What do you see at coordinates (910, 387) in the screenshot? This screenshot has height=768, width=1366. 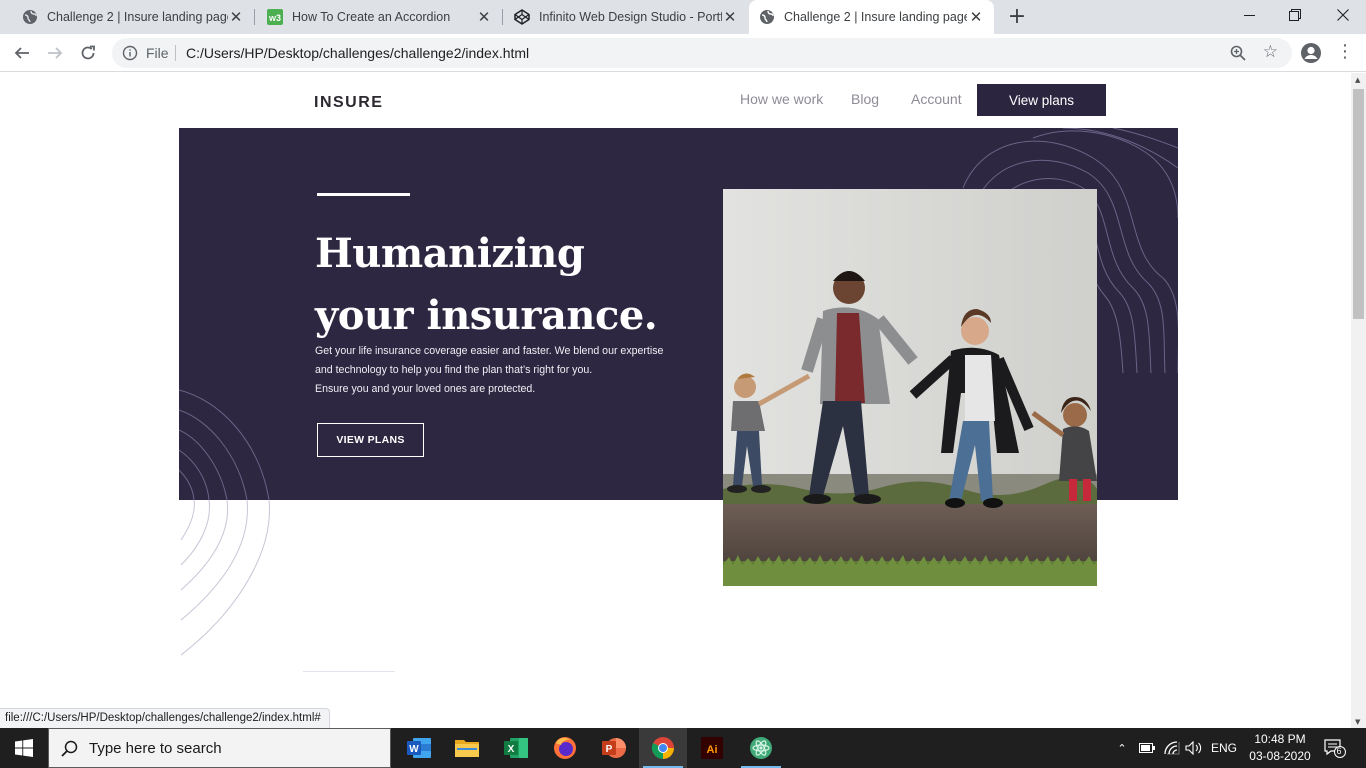 I see `family-photo` at bounding box center [910, 387].